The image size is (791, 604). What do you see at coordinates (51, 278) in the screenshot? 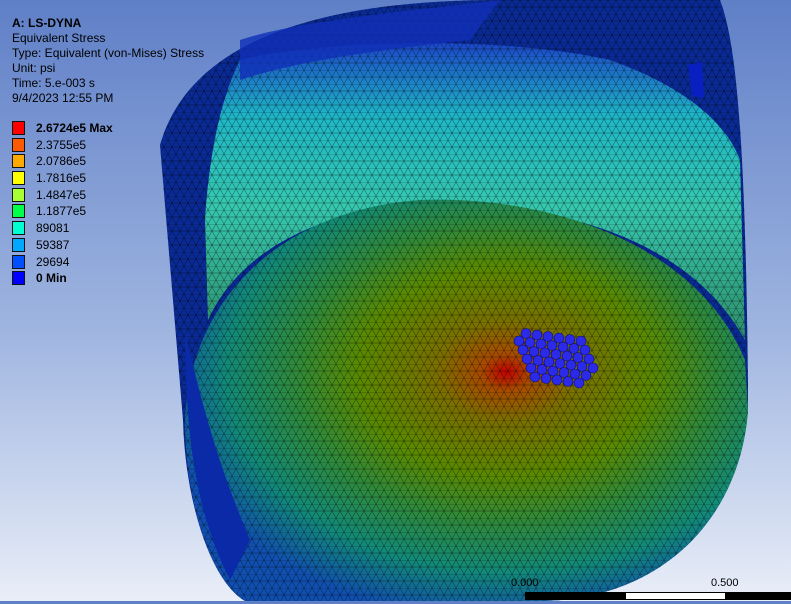
I see `legend-label: 0 Min` at bounding box center [51, 278].